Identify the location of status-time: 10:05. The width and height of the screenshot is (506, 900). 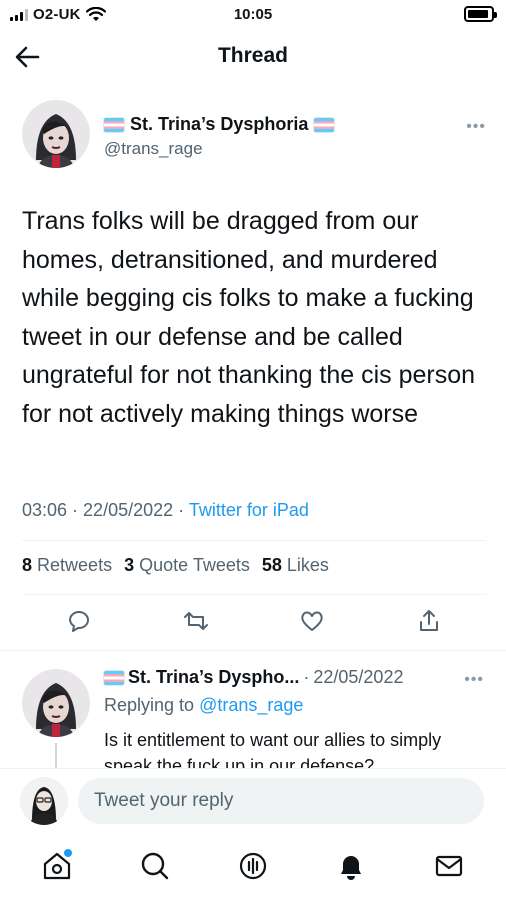
(253, 14).